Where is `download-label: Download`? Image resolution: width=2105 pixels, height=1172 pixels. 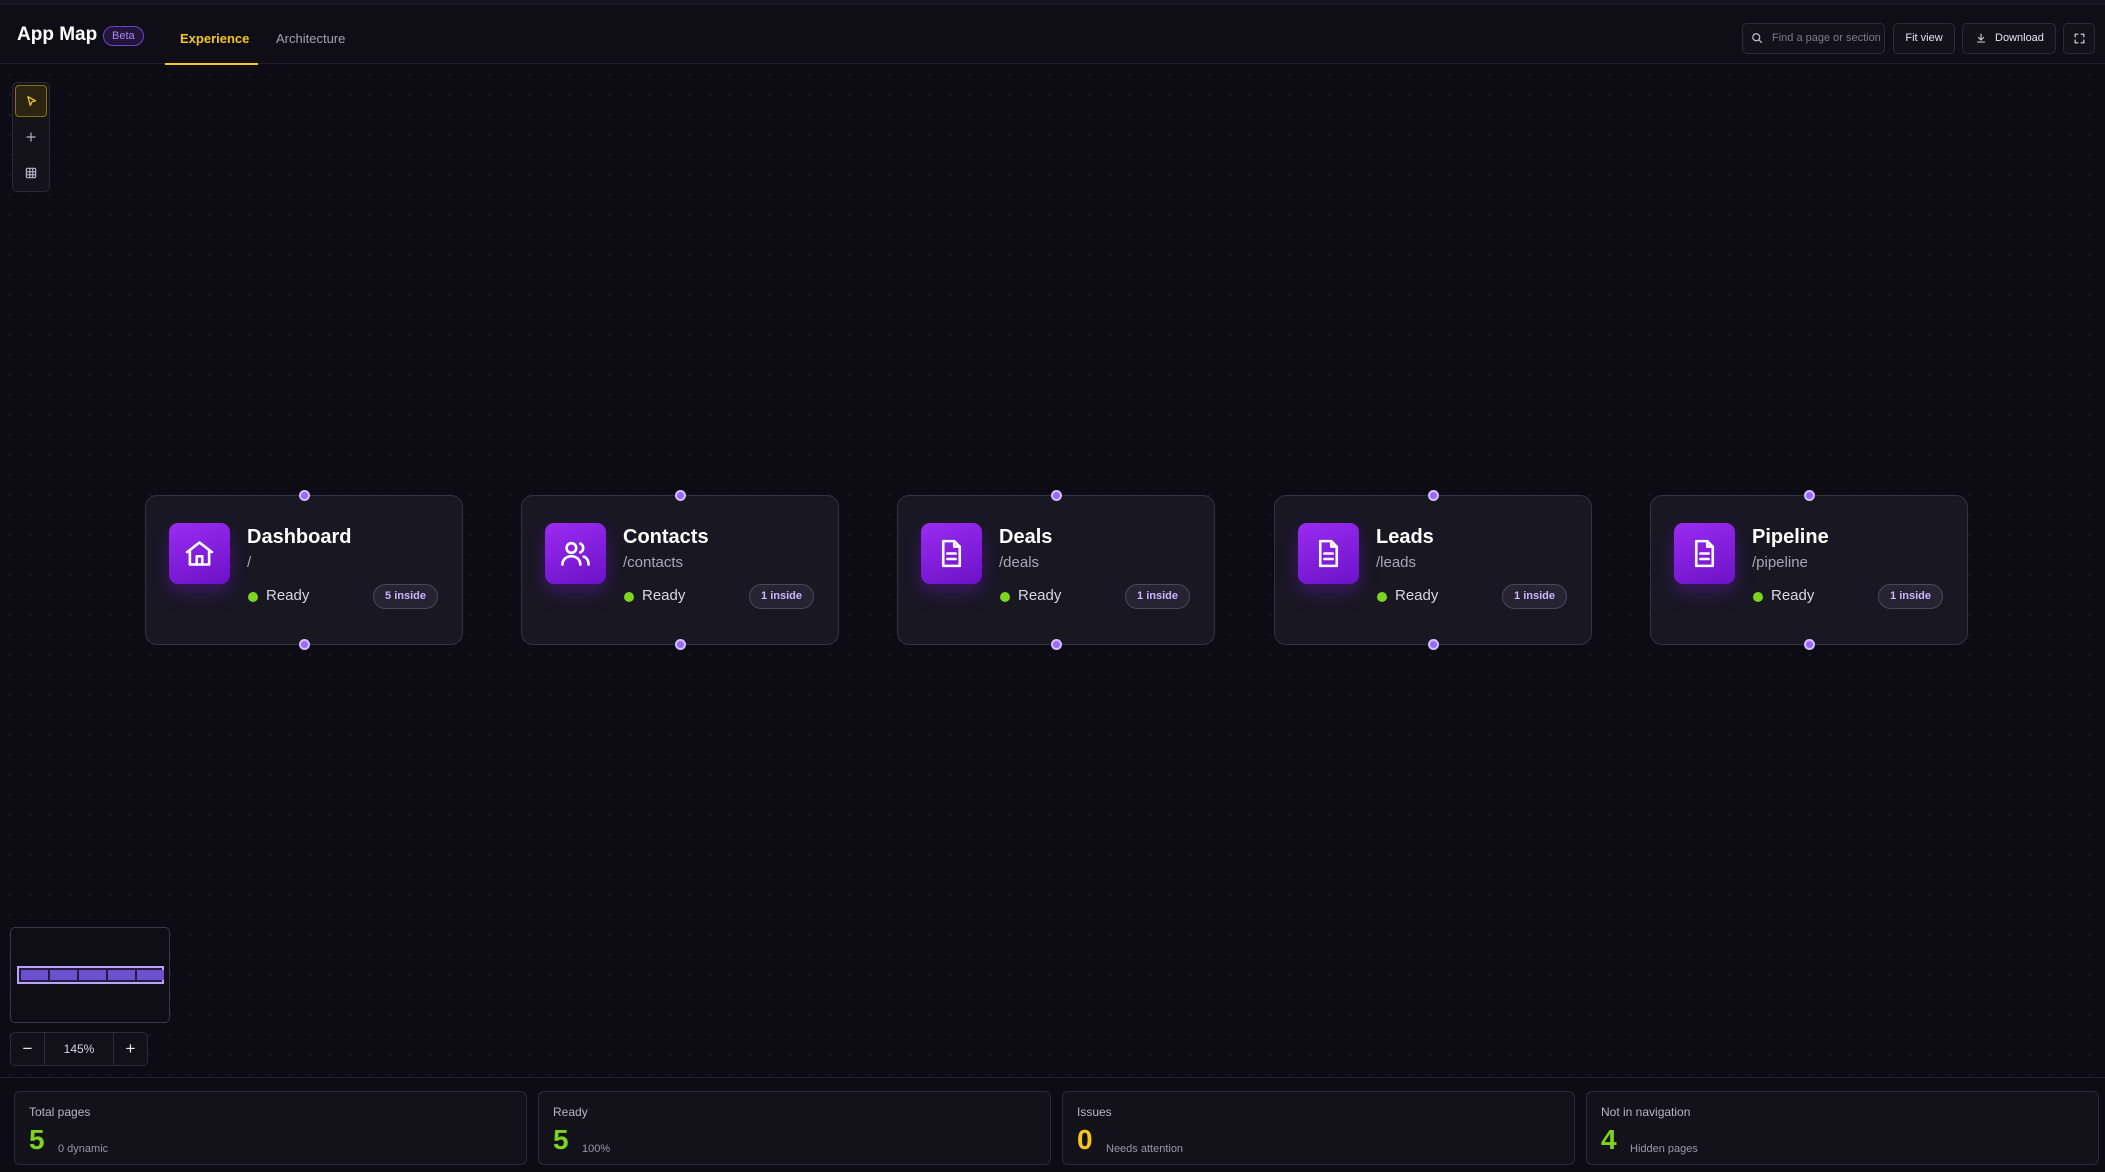
download-label: Download is located at coordinates (2019, 38).